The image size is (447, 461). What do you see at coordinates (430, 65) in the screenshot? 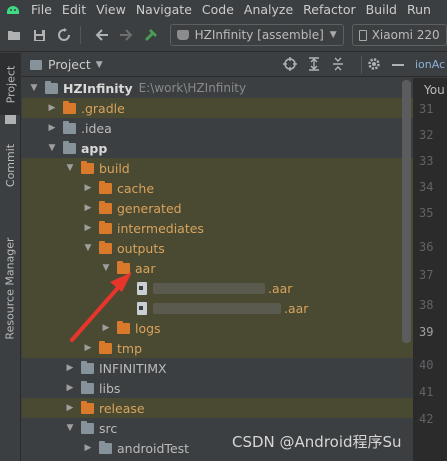
I see `editor-tab: ionAc` at bounding box center [430, 65].